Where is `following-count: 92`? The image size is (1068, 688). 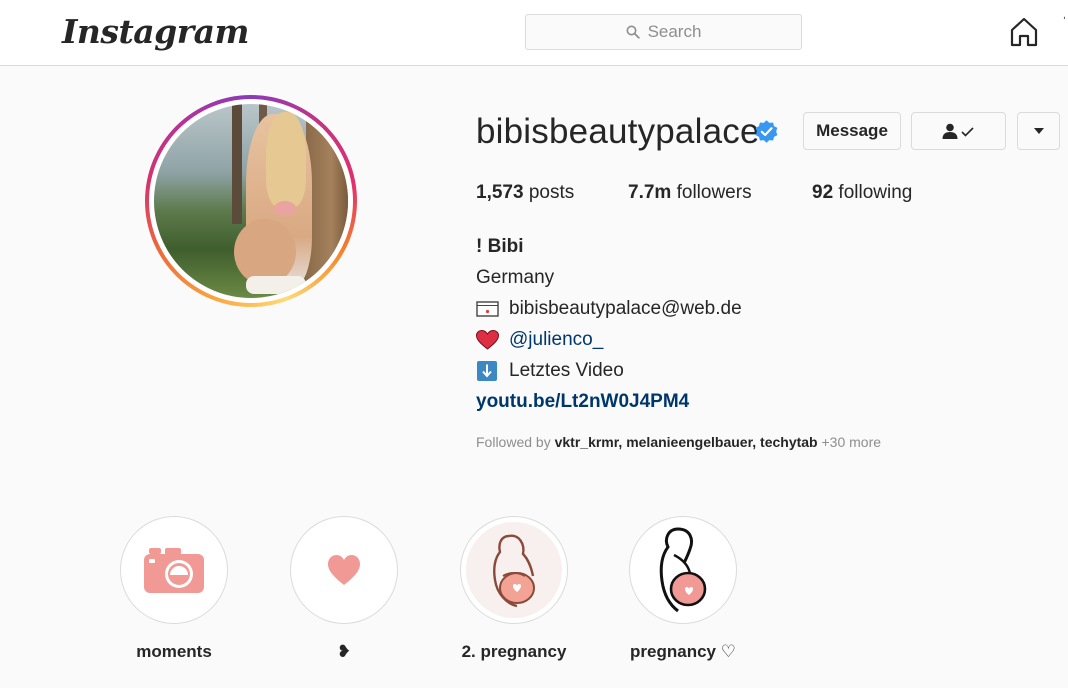
following-count: 92 is located at coordinates (823, 192).